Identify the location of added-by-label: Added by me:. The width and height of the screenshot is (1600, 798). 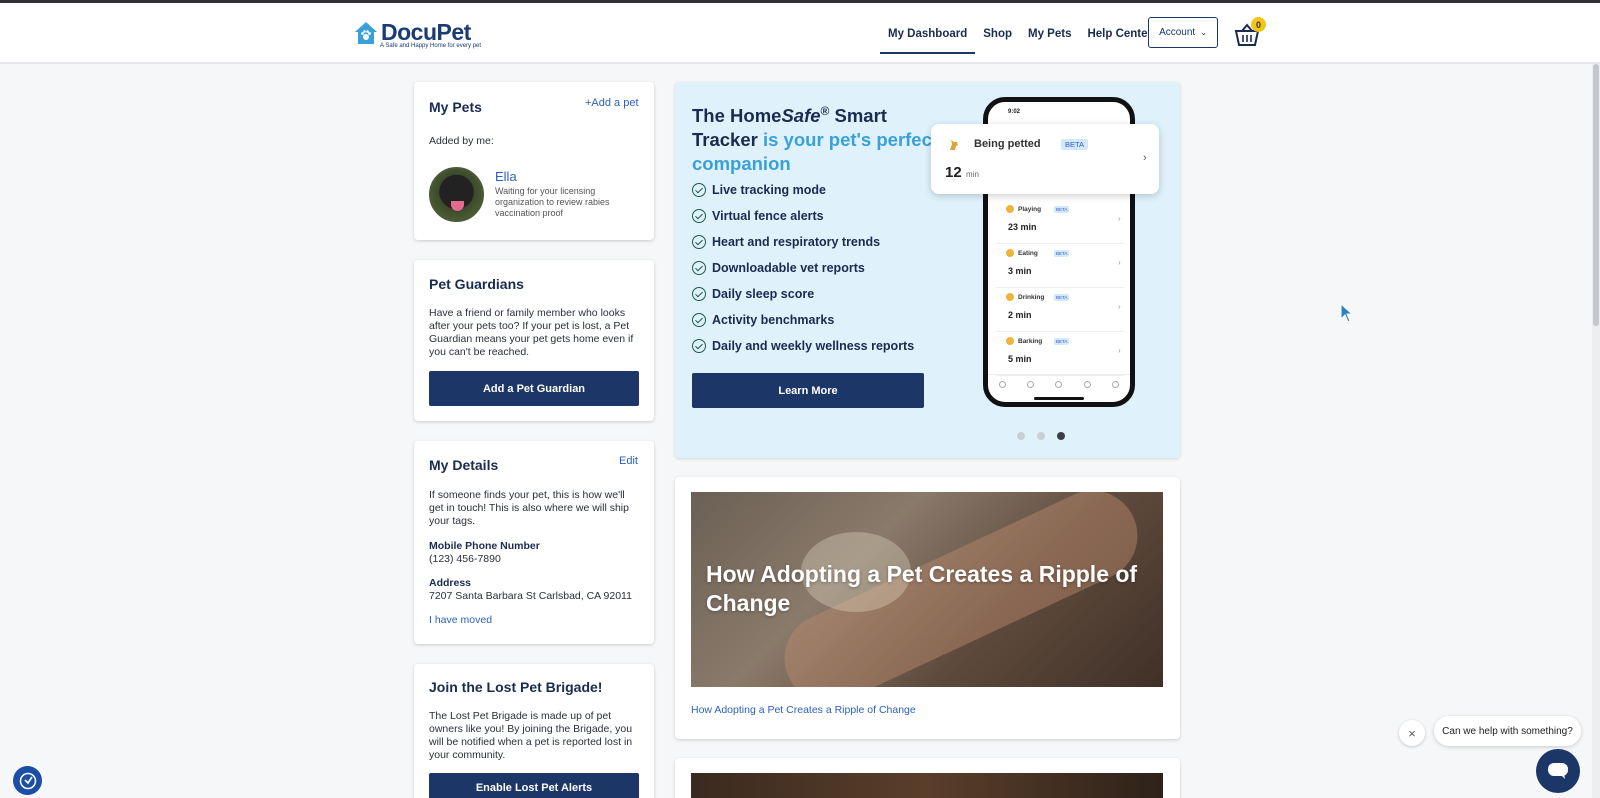
(461, 141).